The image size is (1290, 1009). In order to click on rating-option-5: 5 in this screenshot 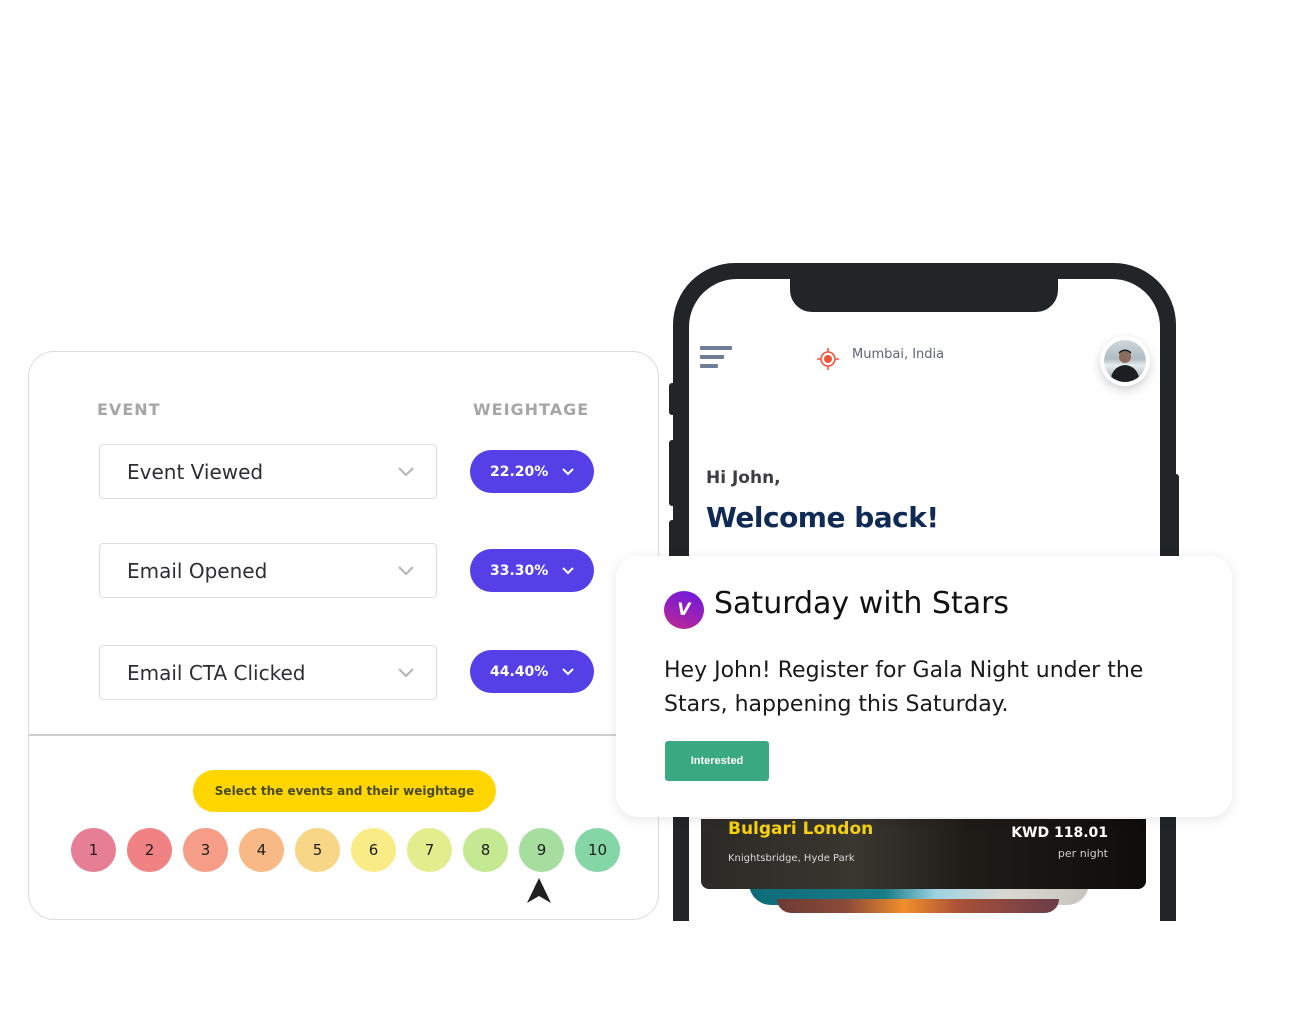, I will do `click(317, 850)`.